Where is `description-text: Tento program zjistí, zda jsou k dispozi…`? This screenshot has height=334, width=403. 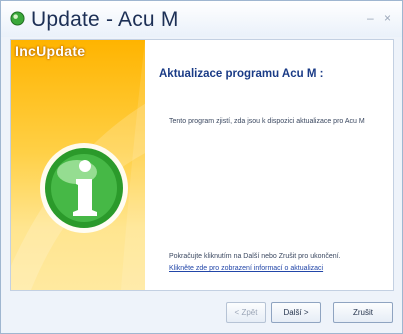 description-text: Tento program zjistí, zda jsou k dispozi… is located at coordinates (267, 121).